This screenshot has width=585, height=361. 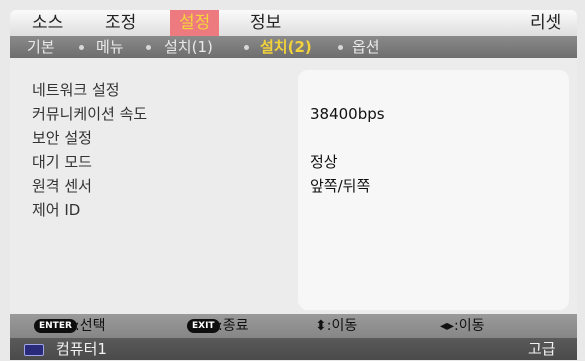 I want to click on setting-label-security: 보안 설정, so click(x=62, y=138).